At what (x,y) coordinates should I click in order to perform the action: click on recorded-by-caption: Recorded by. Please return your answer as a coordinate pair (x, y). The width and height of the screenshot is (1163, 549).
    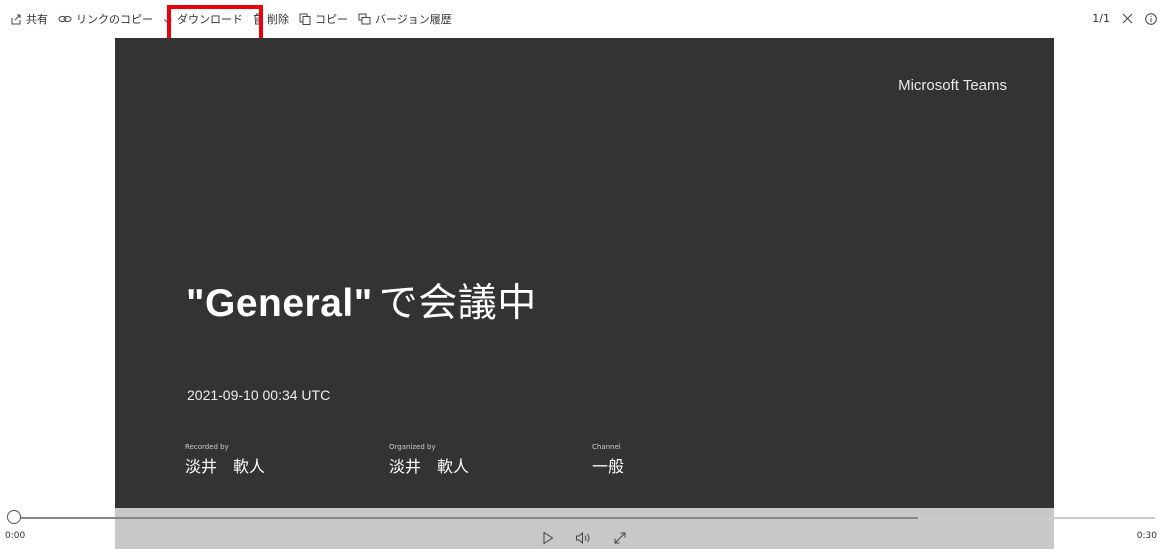
    Looking at the image, I should click on (207, 447).